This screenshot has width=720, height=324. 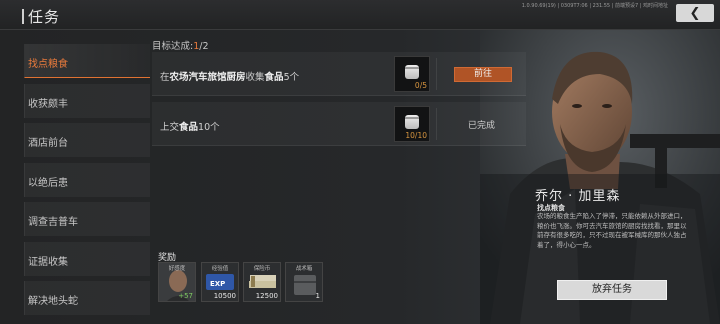 I want to click on reward-value: +57, so click(x=185, y=296).